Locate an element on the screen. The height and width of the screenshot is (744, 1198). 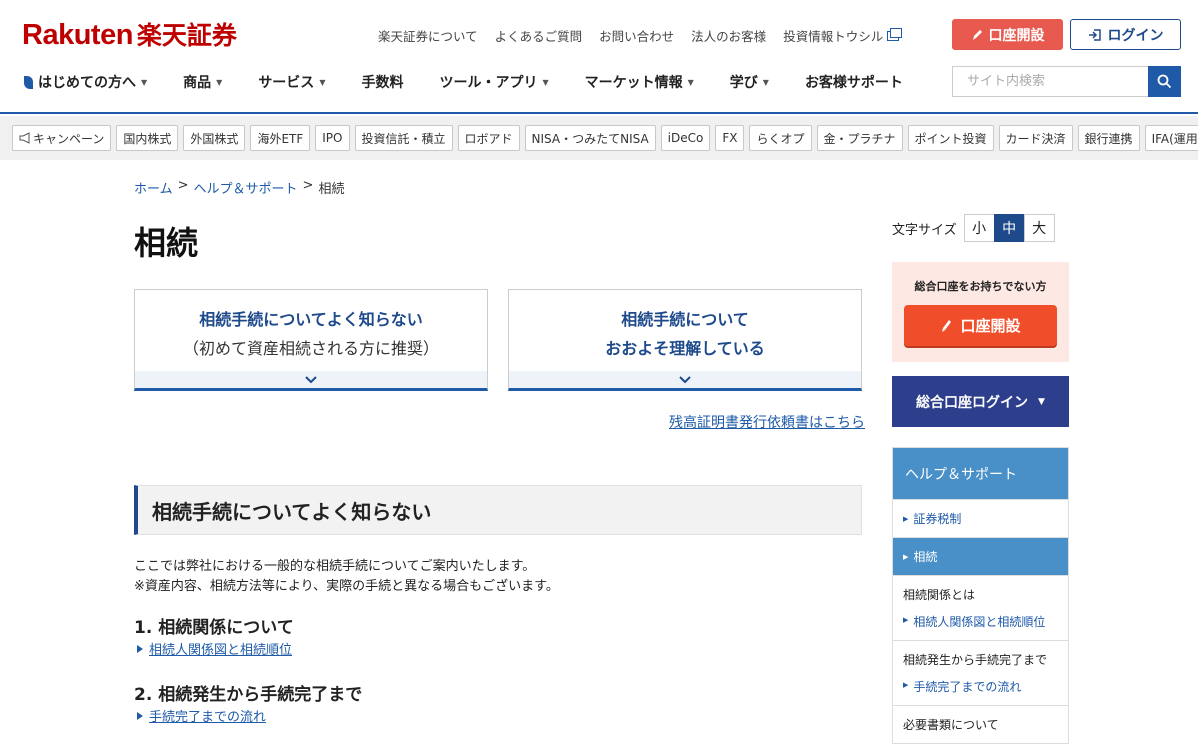
font-size-medium-button: 中 is located at coordinates (1009, 228).